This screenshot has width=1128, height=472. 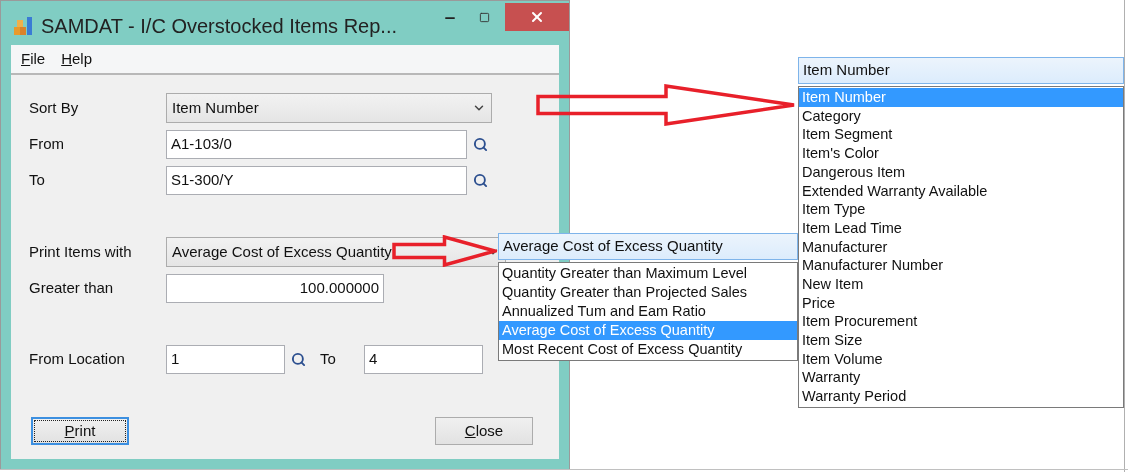 What do you see at coordinates (484, 17) in the screenshot?
I see `maximize-icon` at bounding box center [484, 17].